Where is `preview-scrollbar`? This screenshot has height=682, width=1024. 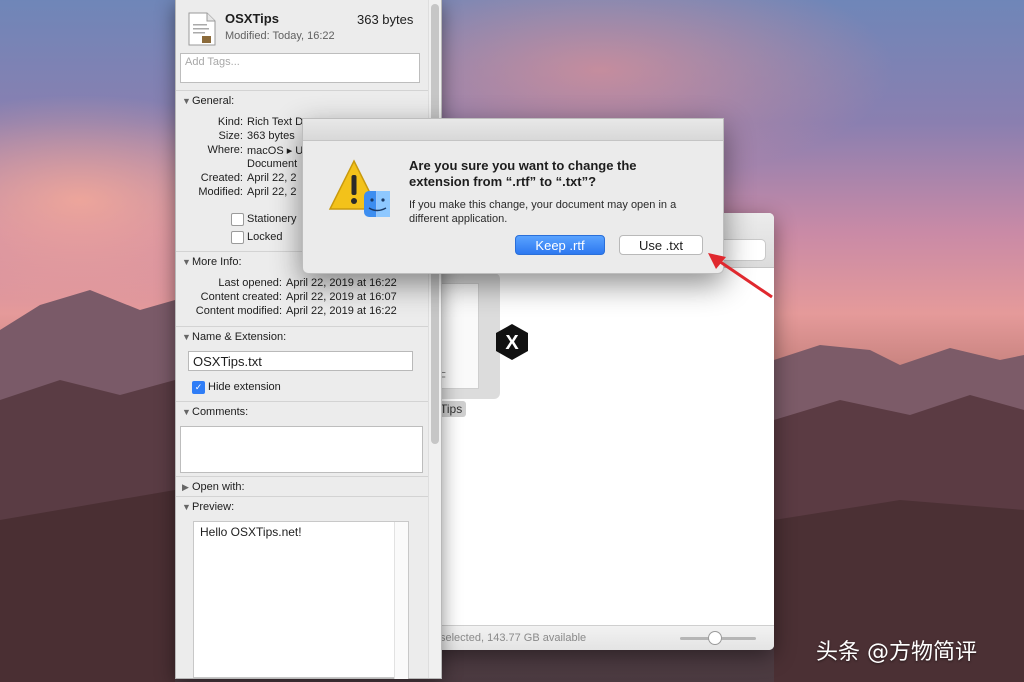
preview-scrollbar is located at coordinates (401, 600).